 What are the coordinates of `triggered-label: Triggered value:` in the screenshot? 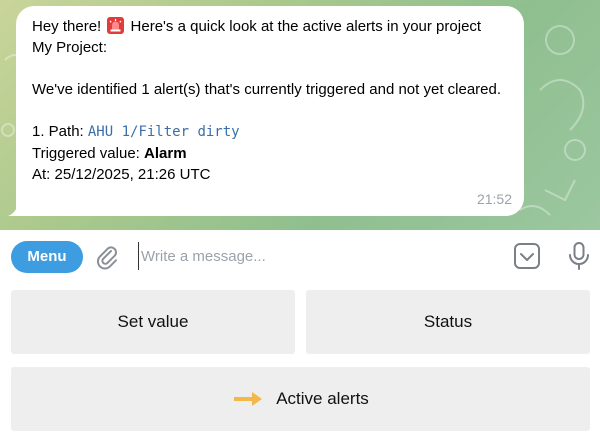 It's located at (88, 153).